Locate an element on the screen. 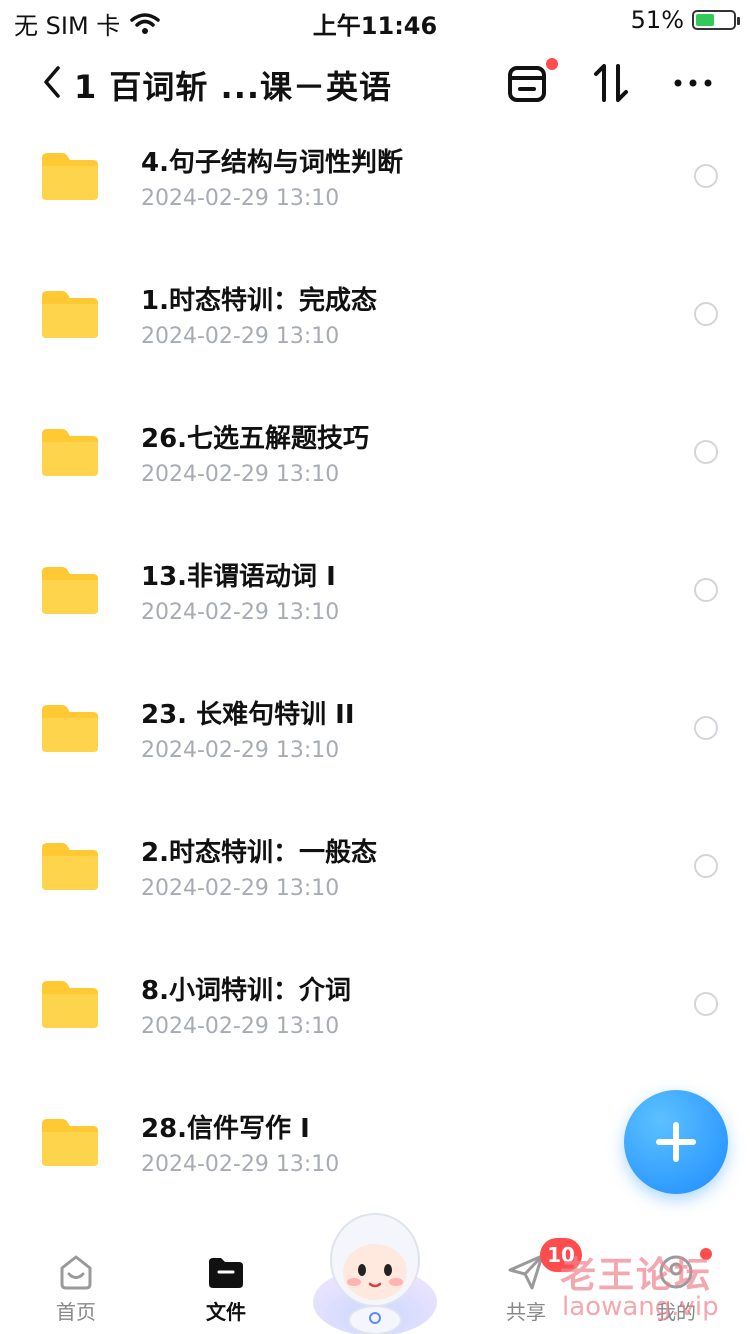 This screenshot has width=750, height=1334. tab-home-label: 首页 is located at coordinates (76, 1312).